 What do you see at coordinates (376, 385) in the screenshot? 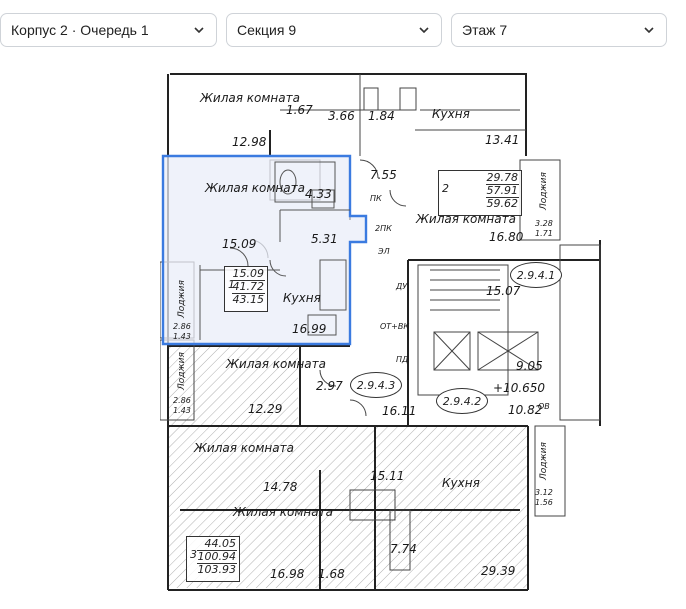
I see `section-tag: 2.9.4.3` at bounding box center [376, 385].